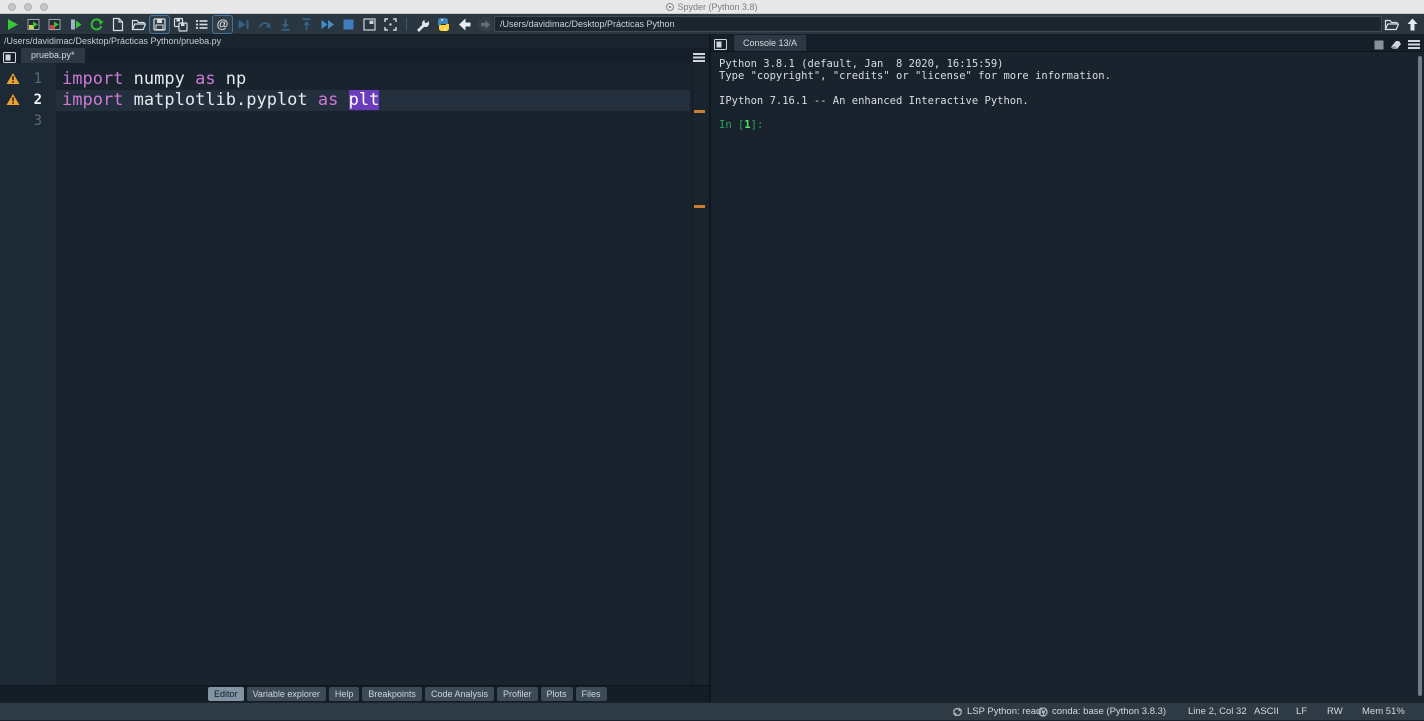 The width and height of the screenshot is (1424, 721). What do you see at coordinates (443, 24) in the screenshot?
I see `pythonpath-manager-icon` at bounding box center [443, 24].